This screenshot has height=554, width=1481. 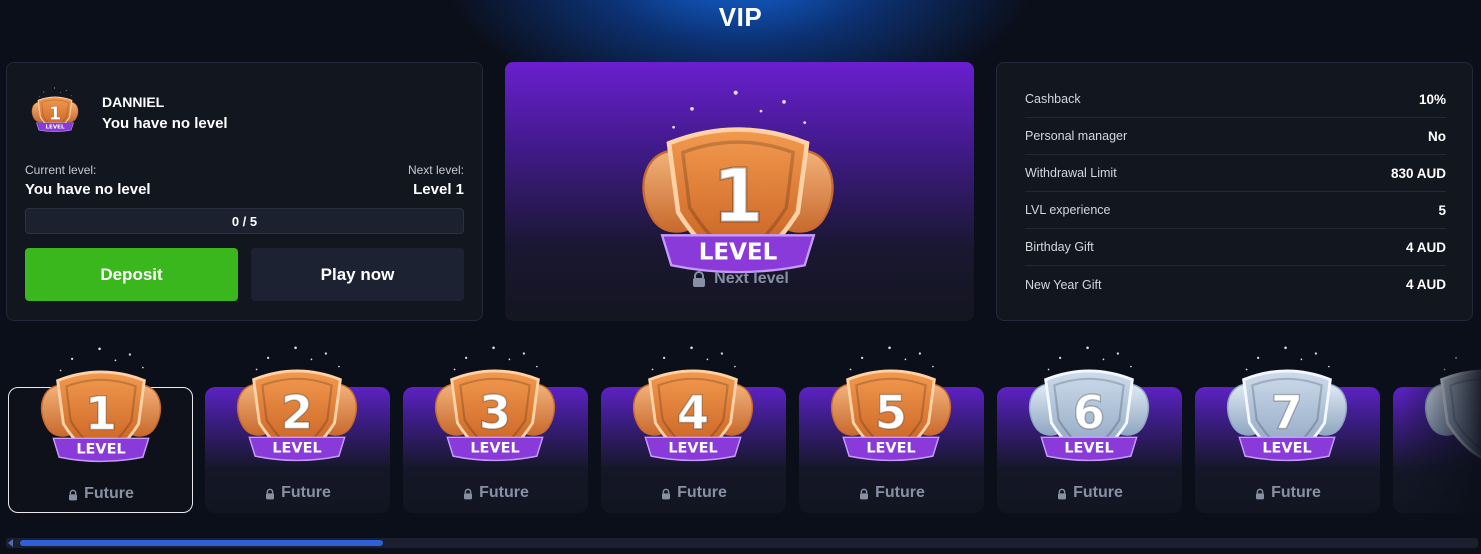 What do you see at coordinates (1437, 136) in the screenshot?
I see `benefit-value: No` at bounding box center [1437, 136].